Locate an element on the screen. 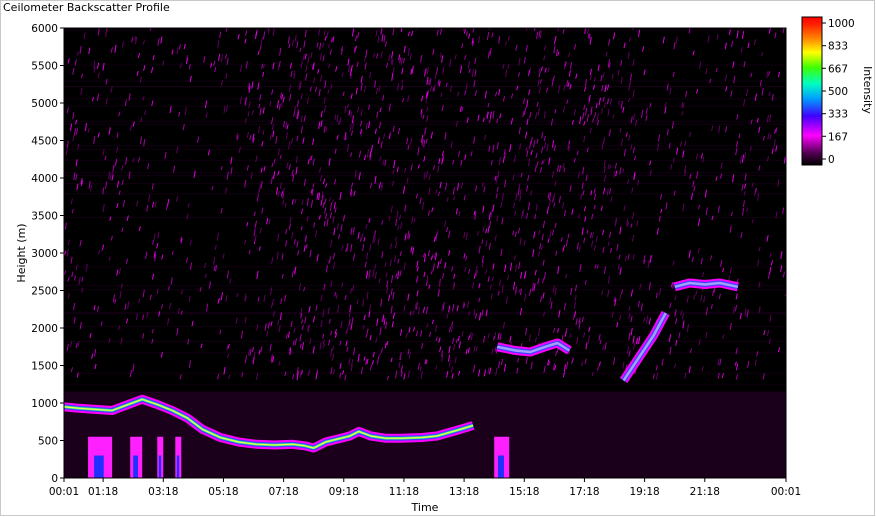 The height and width of the screenshot is (517, 876). y-tick-label: 4500 is located at coordinates (44, 142).